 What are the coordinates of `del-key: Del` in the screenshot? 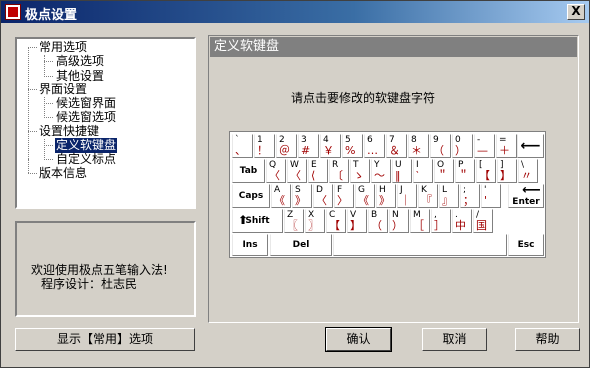 It's located at (301, 245).